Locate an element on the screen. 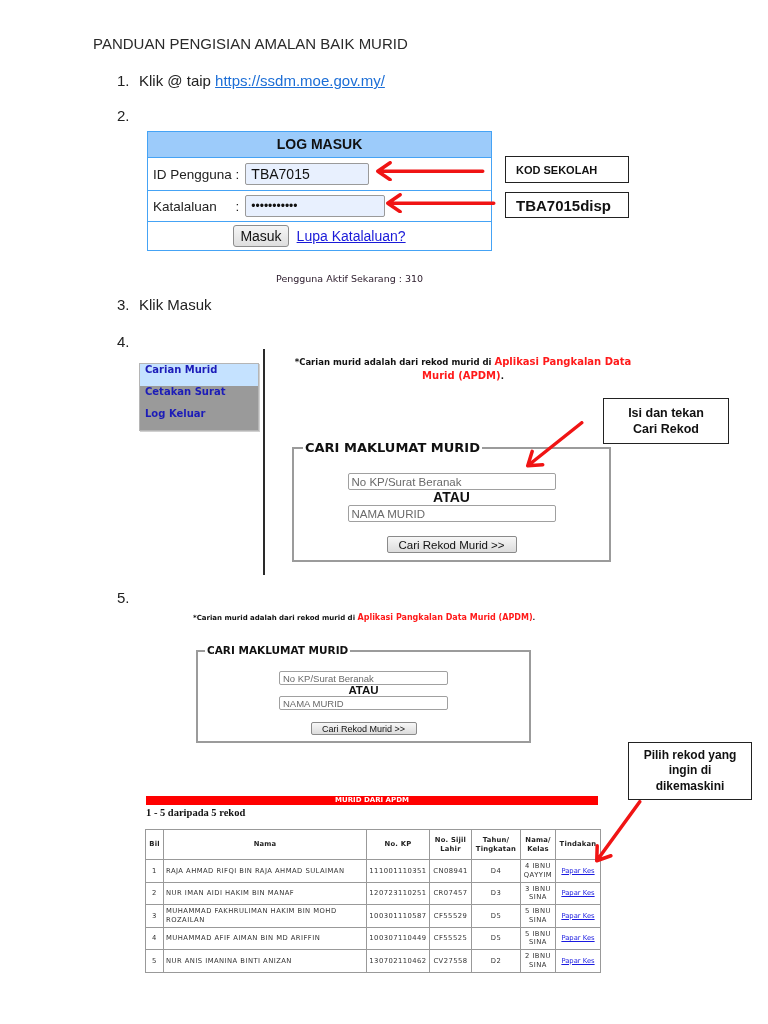 Image resolution: width=768 pixels, height=1024 pixels. document-title: PANDUAN PENGISIAN AMALAN BAIK MURID is located at coordinates (250, 44).